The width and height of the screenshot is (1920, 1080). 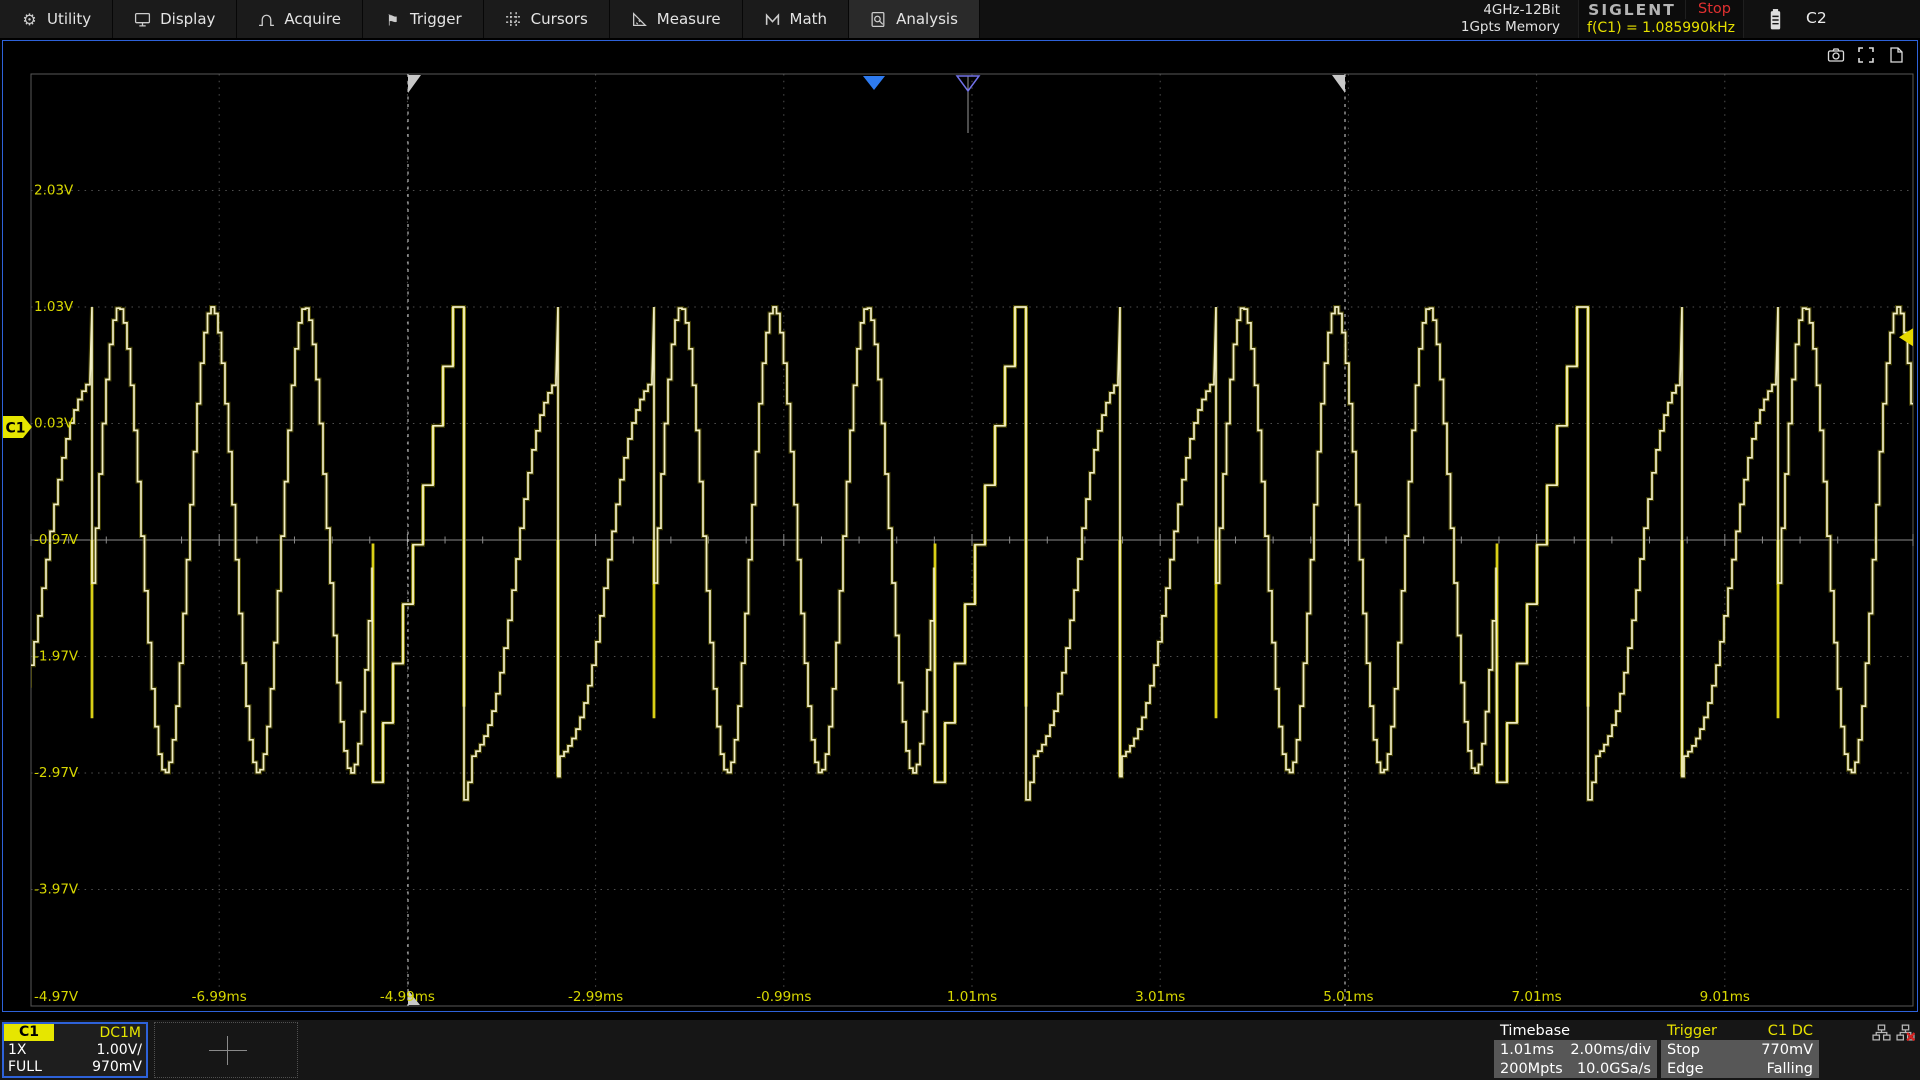 I want to click on brand-status-block: SIGLENT Stop f(C1) = 1.085990kHz, so click(x=1661, y=19).